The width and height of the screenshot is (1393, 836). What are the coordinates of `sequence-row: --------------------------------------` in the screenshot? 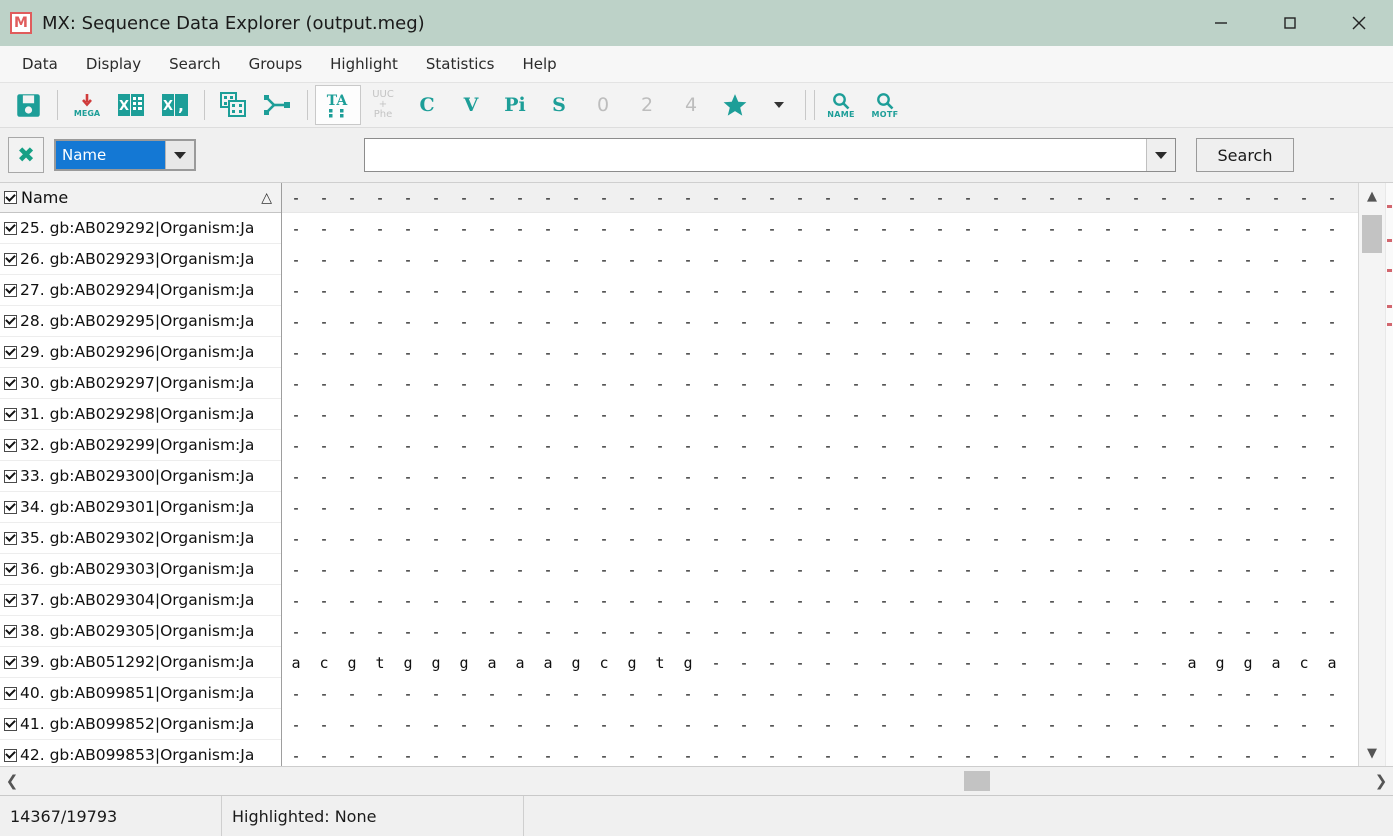 It's located at (820, 352).